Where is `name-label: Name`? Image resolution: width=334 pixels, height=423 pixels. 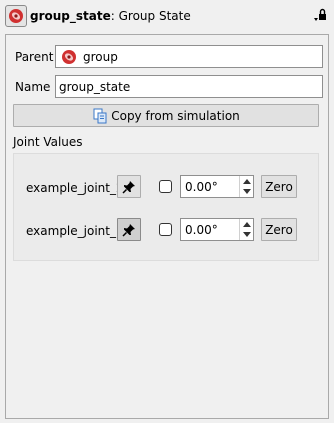 name-label: Name is located at coordinates (33, 87).